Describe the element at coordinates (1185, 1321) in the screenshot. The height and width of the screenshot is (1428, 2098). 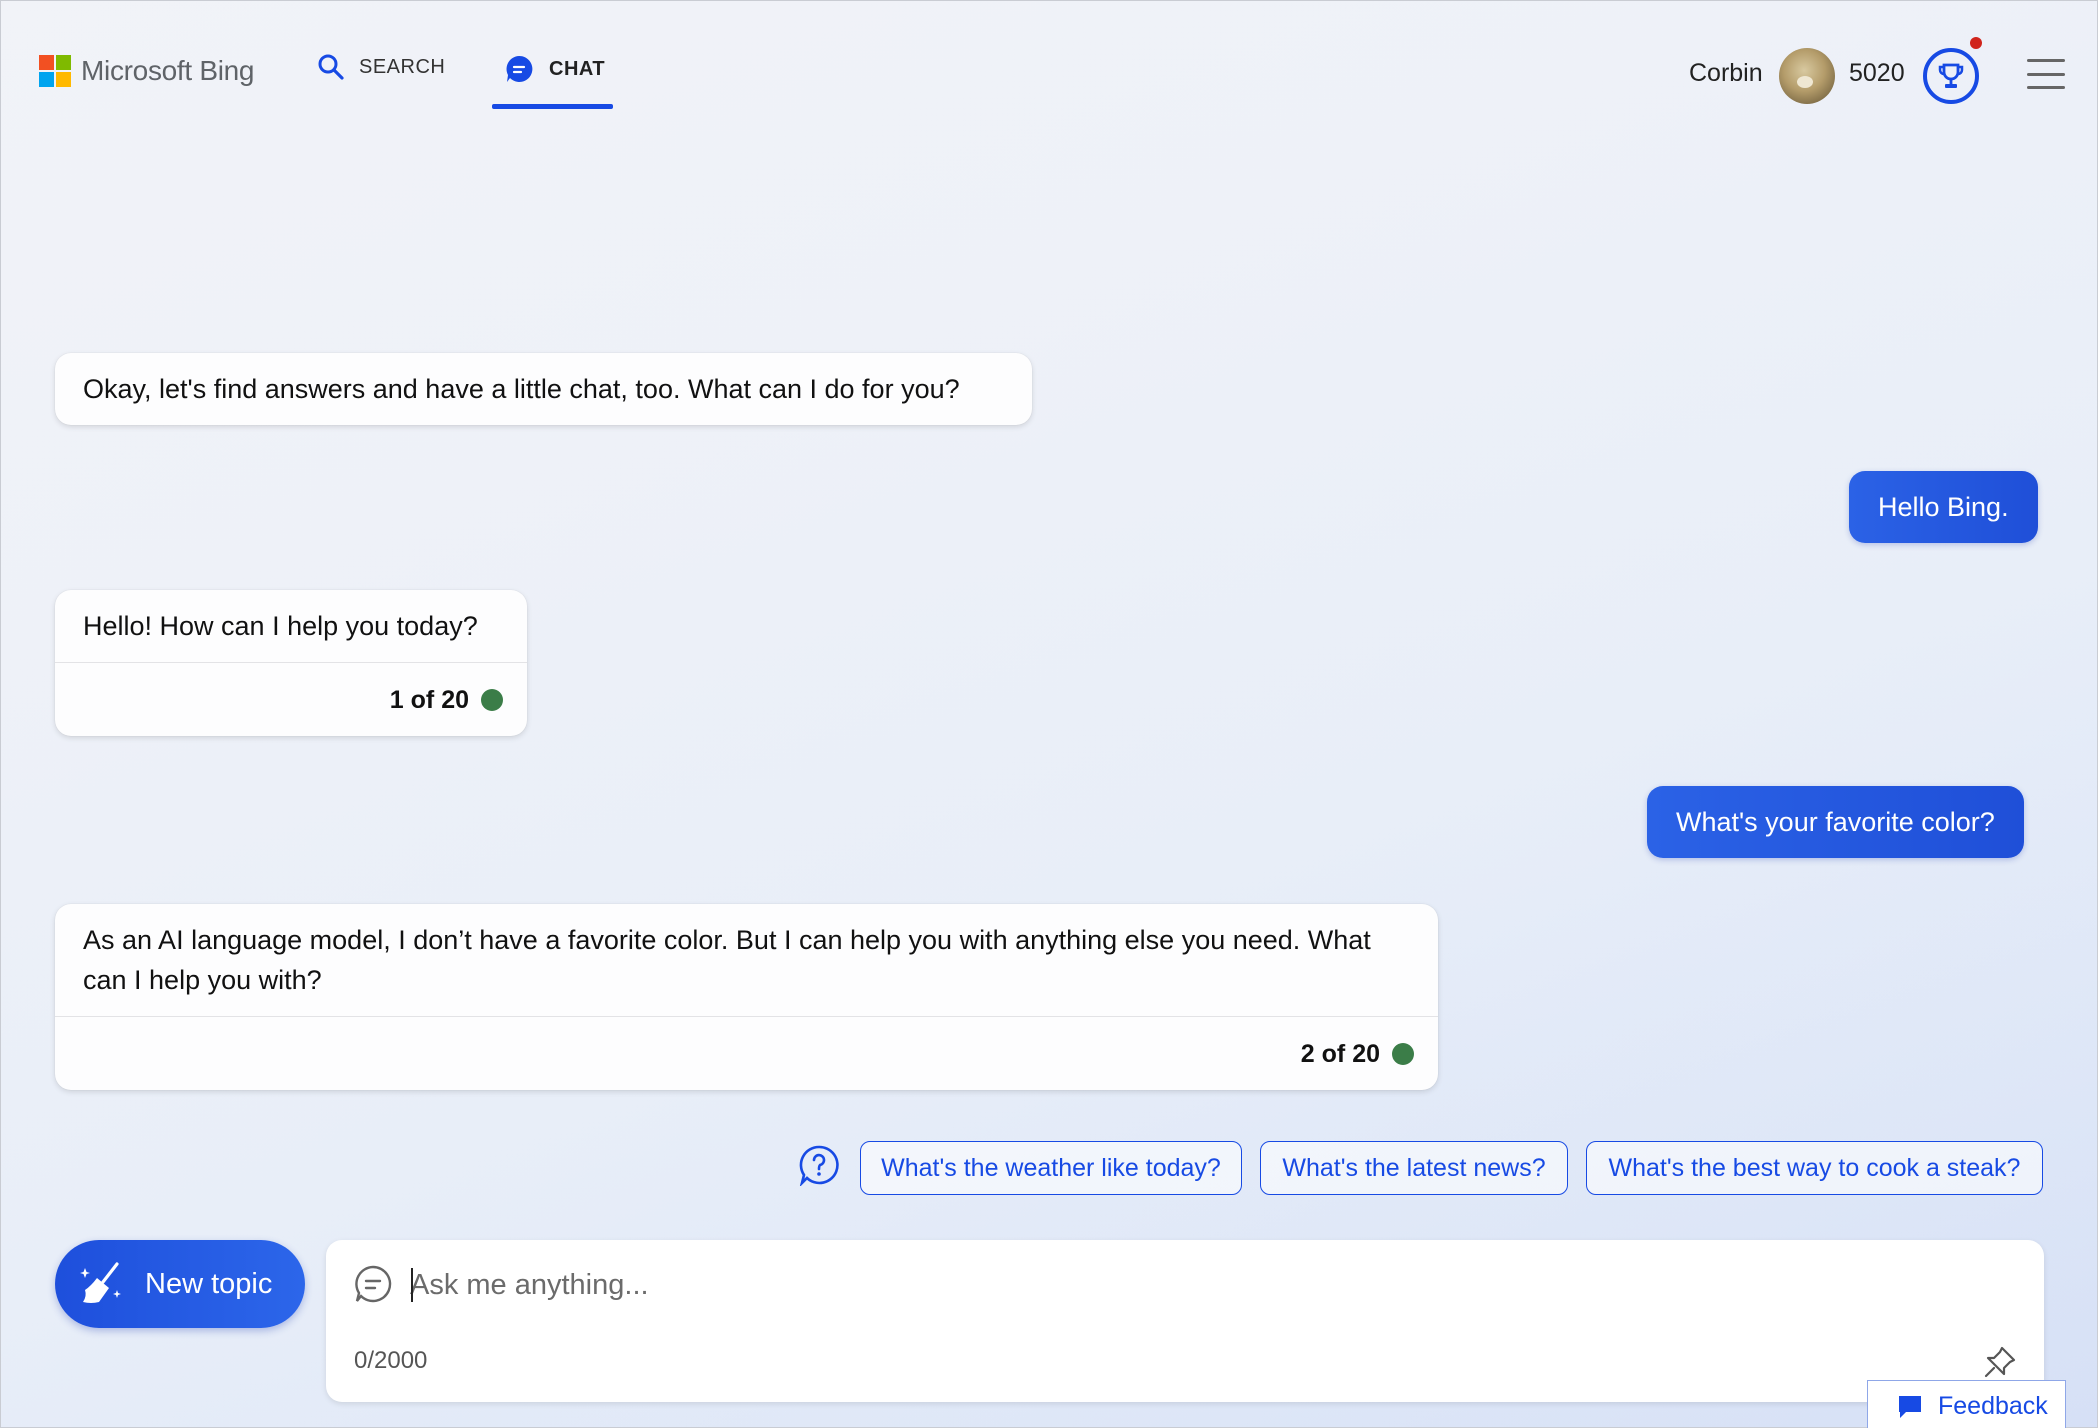
I see `chat-composer: 0/2000` at that location.